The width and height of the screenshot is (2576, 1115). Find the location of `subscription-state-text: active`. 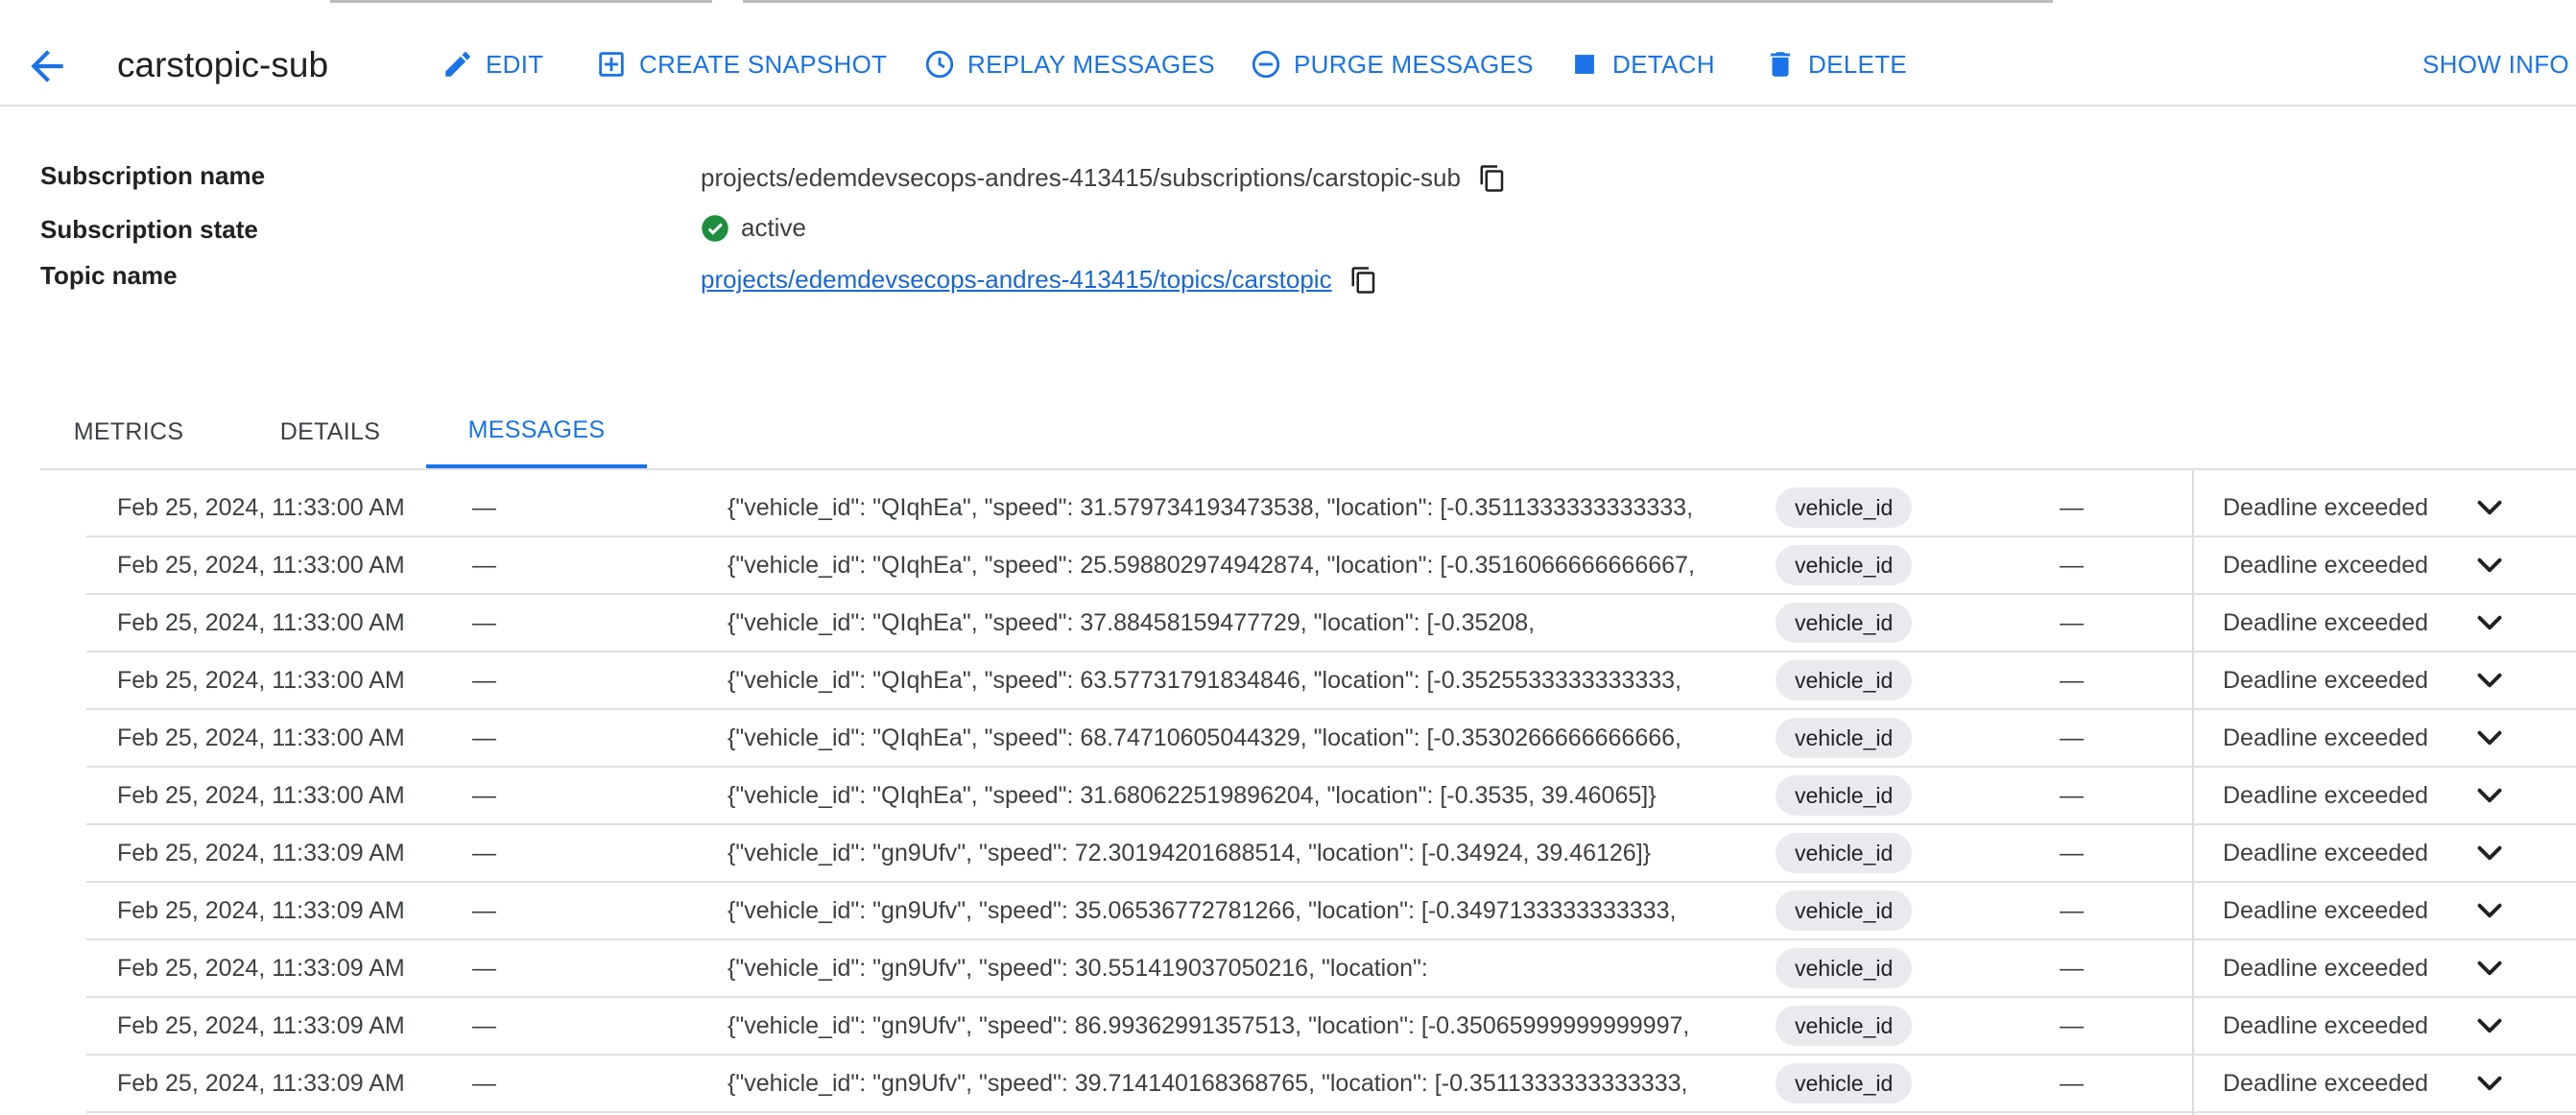

subscription-state-text: active is located at coordinates (773, 228).